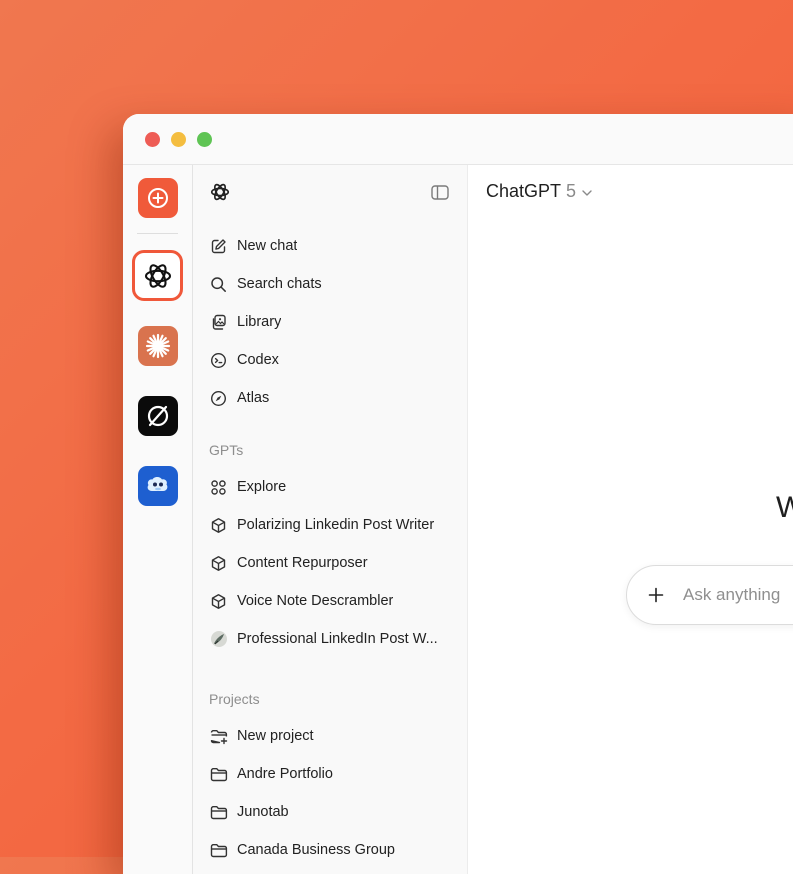  Describe the element at coordinates (316, 850) in the screenshot. I see `project-label: Canada Business Group` at that location.